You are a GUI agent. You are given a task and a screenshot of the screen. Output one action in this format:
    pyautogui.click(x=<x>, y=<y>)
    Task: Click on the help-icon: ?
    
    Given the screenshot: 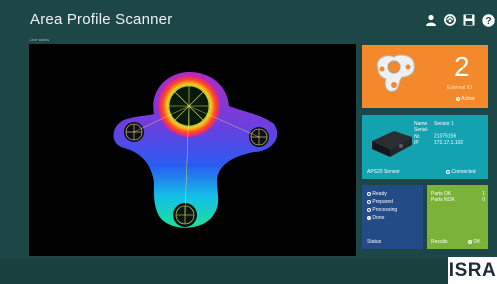 What is the action you would take?
    pyautogui.click(x=488, y=20)
    